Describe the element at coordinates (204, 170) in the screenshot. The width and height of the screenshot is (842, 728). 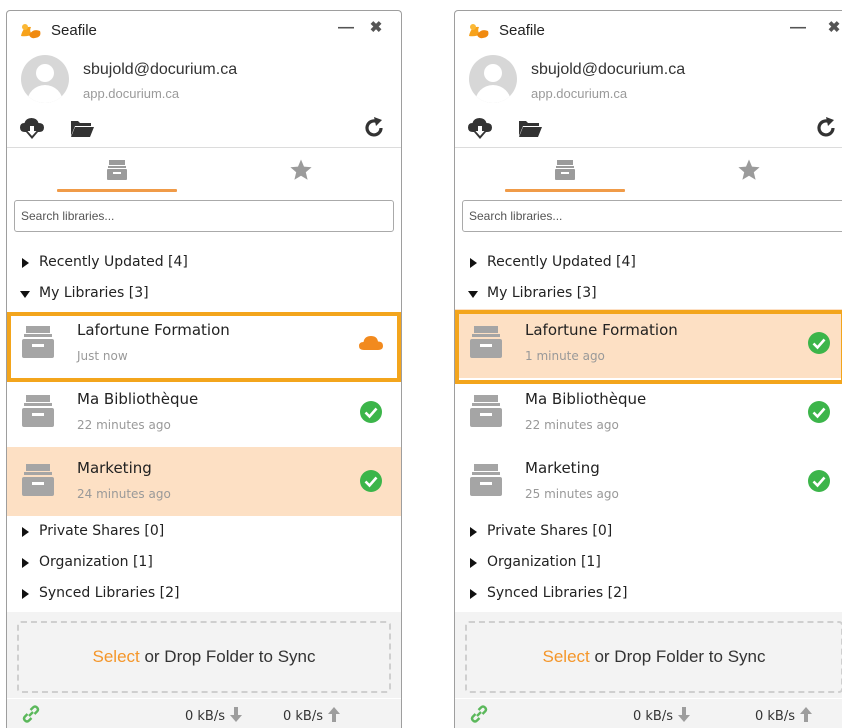
I see `tab-bar` at that location.